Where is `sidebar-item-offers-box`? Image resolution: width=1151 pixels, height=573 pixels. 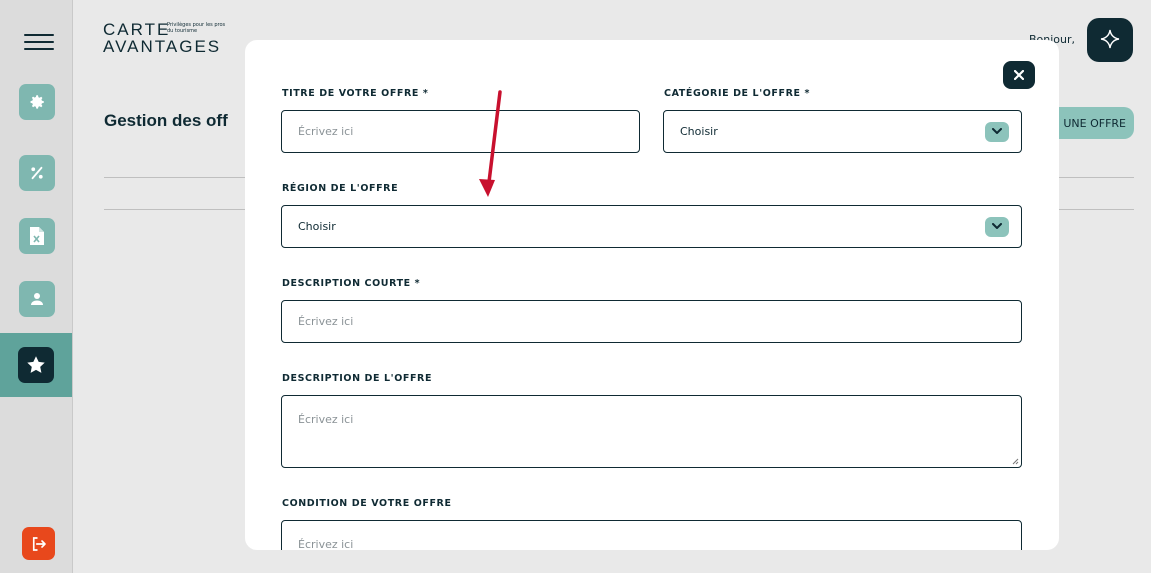 sidebar-item-offers-box is located at coordinates (36, 365).